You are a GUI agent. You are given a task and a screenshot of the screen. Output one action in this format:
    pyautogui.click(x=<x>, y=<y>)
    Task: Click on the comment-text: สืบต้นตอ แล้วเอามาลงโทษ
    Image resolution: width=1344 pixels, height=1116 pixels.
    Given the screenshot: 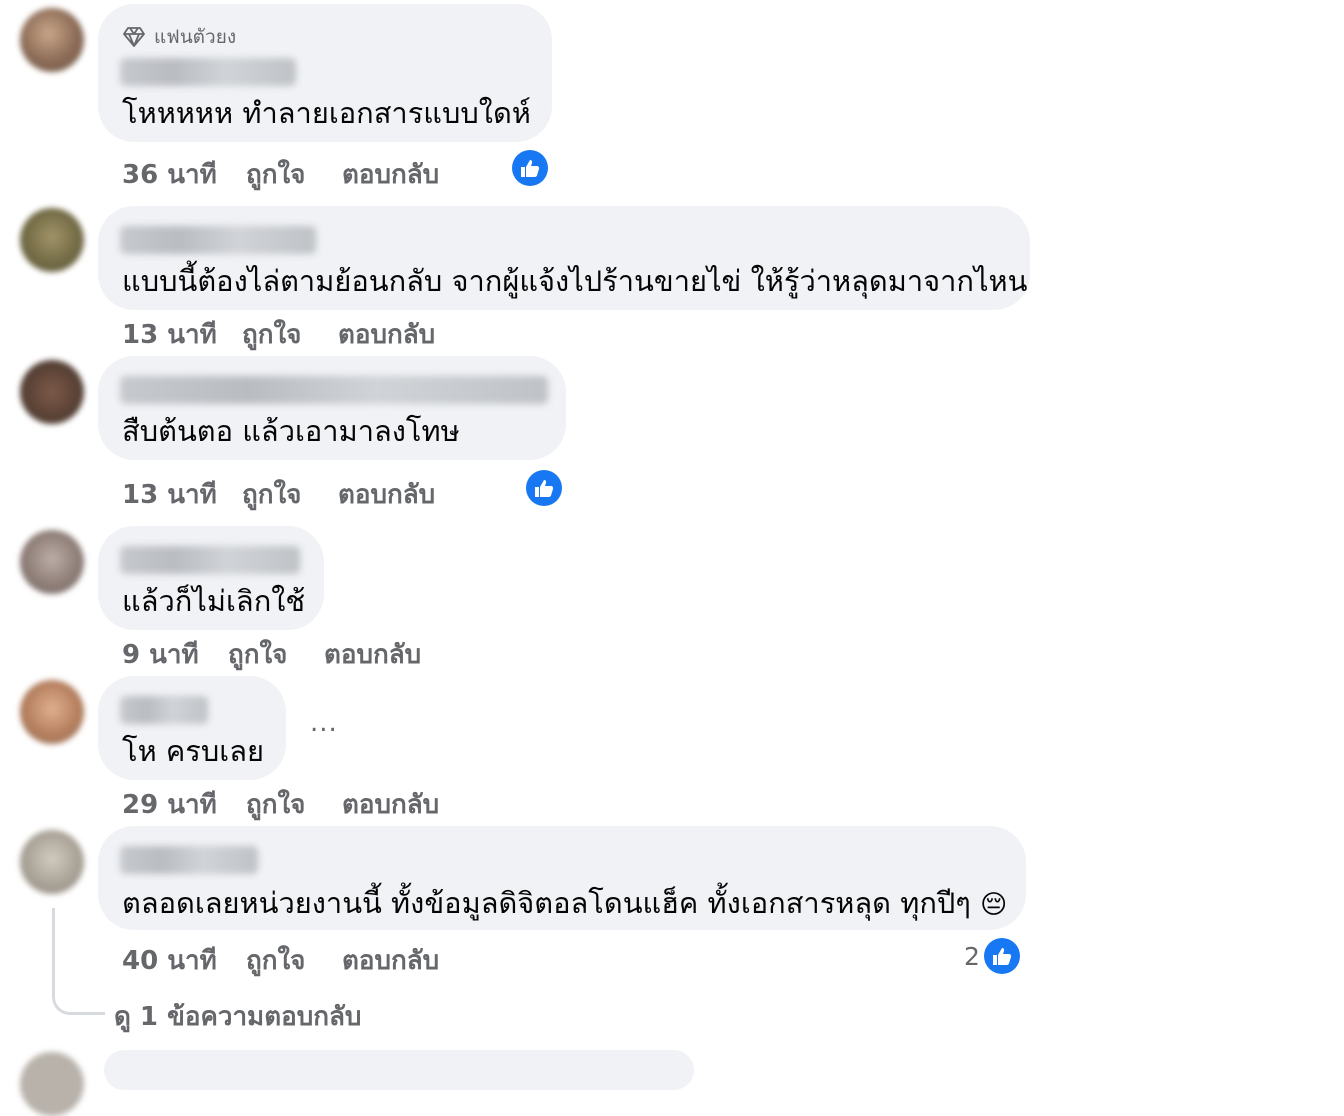 What is the action you would take?
    pyautogui.click(x=291, y=431)
    